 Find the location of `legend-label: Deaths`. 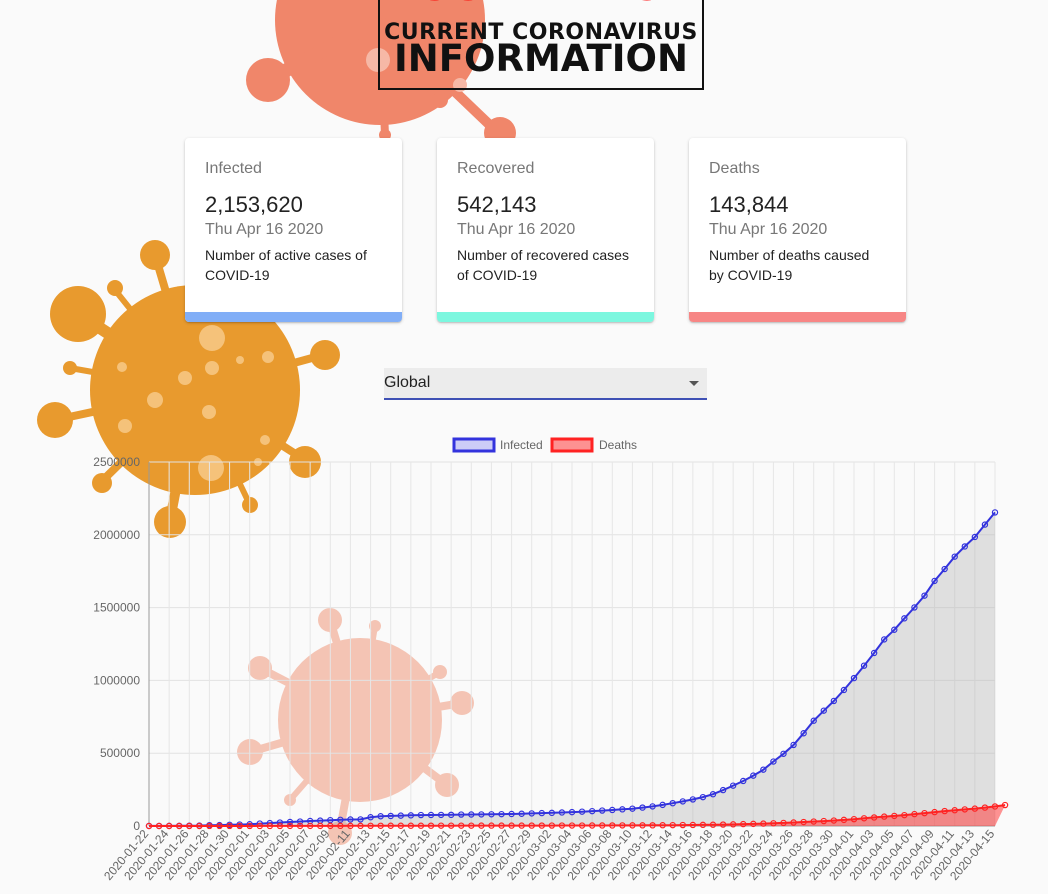

legend-label: Deaths is located at coordinates (618, 445).